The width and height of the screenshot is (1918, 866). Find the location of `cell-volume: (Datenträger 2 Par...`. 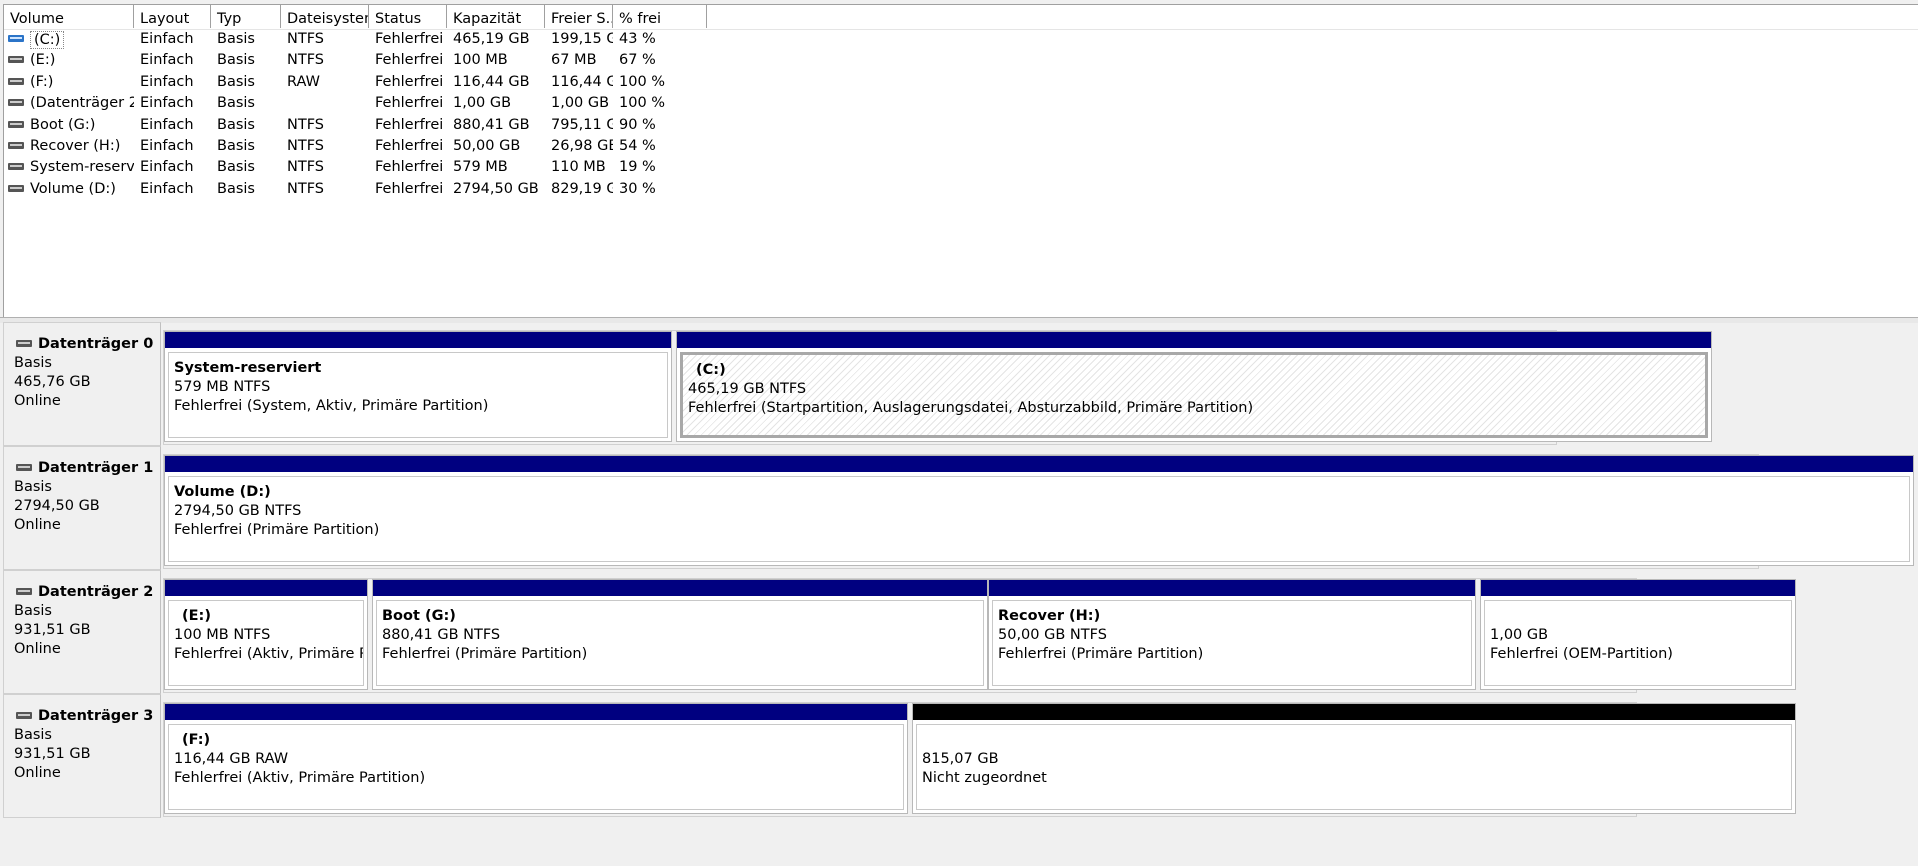

cell-volume: (Datenträger 2 Par... is located at coordinates (69, 103).